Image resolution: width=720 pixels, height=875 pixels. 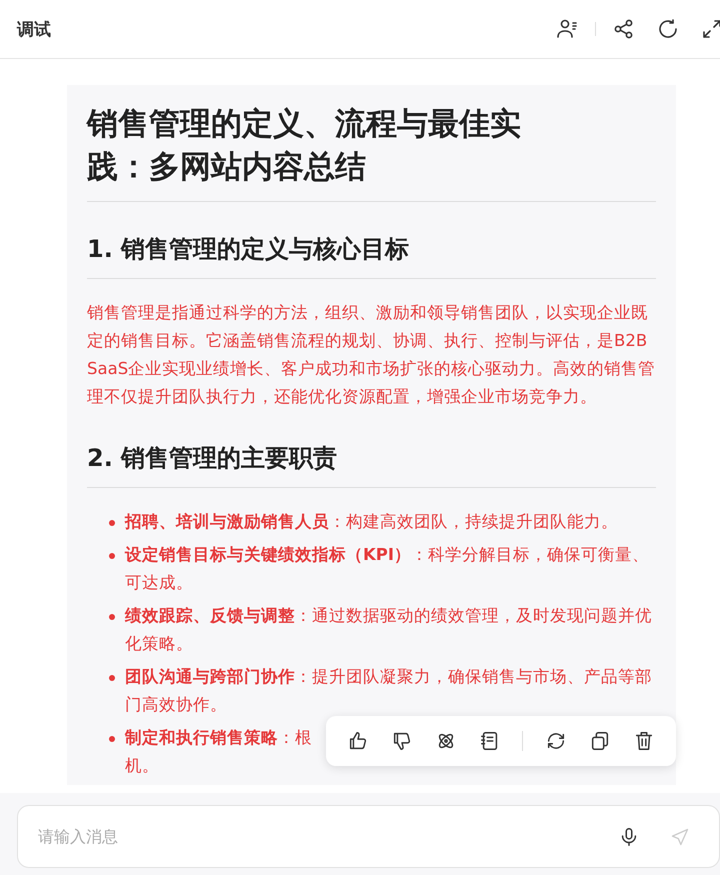 I want to click on list-item: 制定和执行销售策略：根, so click(x=218, y=738).